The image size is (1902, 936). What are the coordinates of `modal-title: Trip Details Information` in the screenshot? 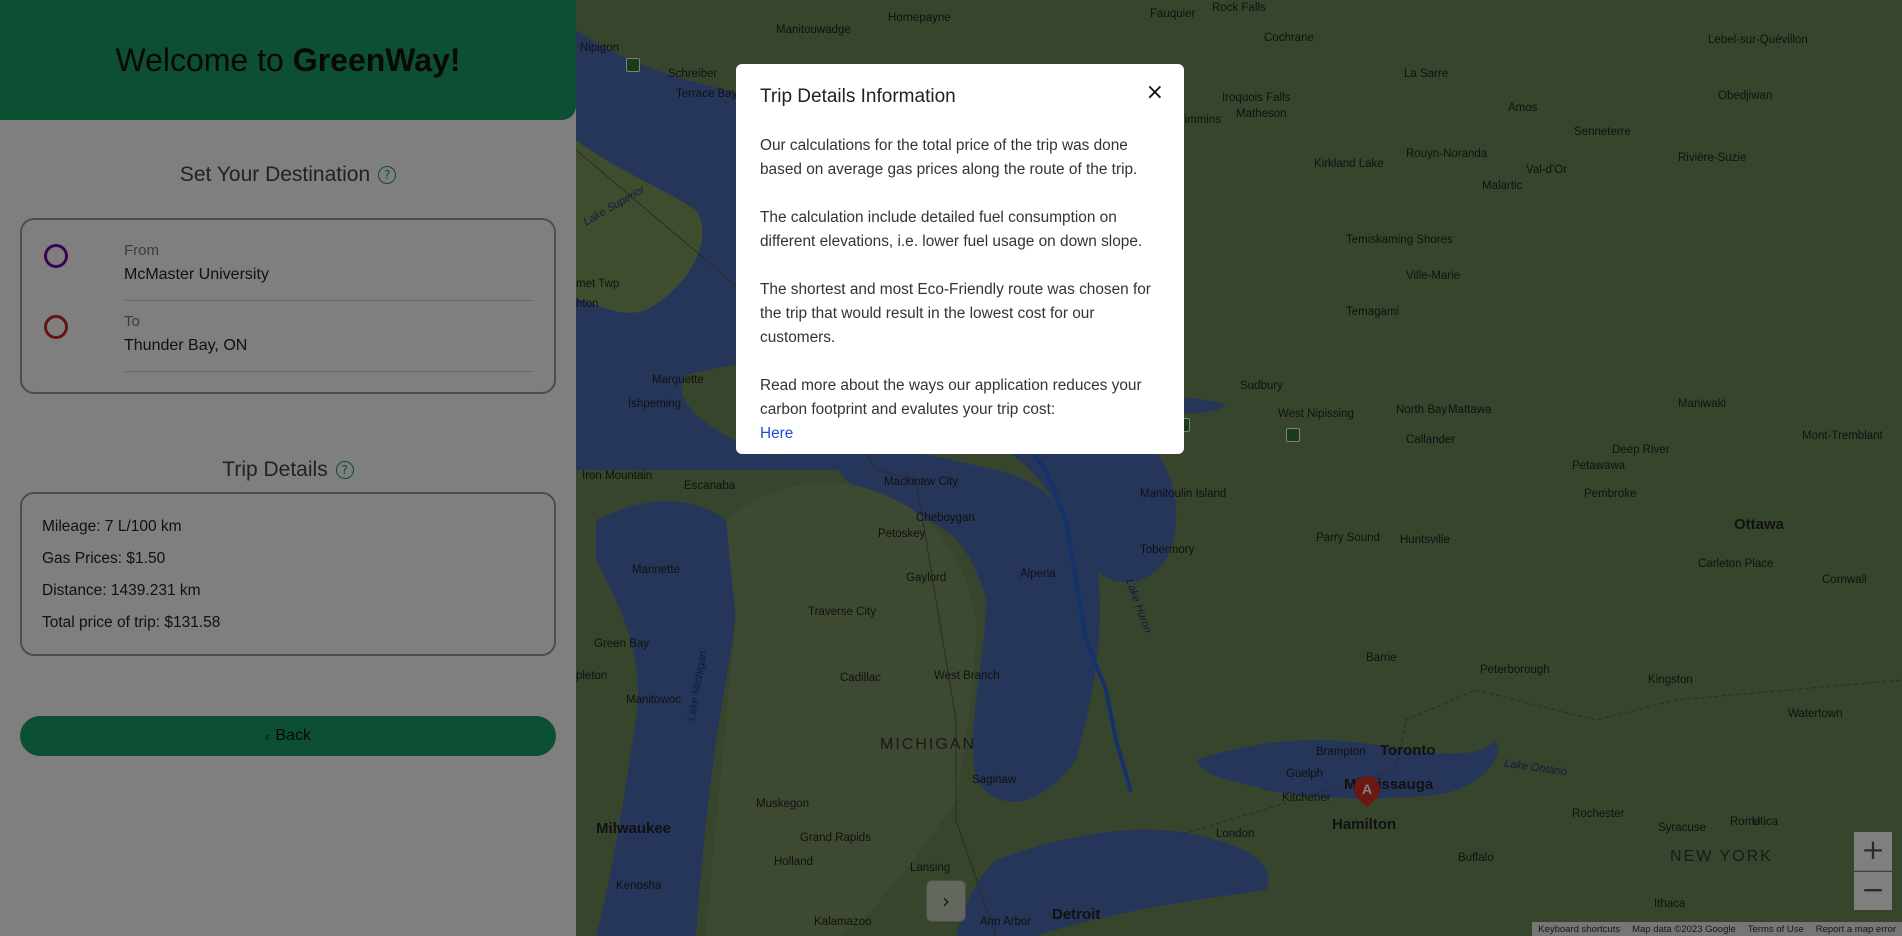 It's located at (858, 96).